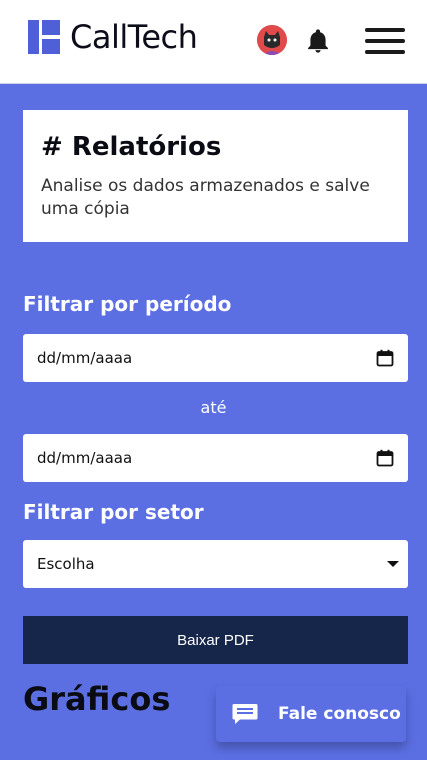 The width and height of the screenshot is (427, 760). I want to click on date-end-value: dd/mm/aaaa, so click(85, 458).